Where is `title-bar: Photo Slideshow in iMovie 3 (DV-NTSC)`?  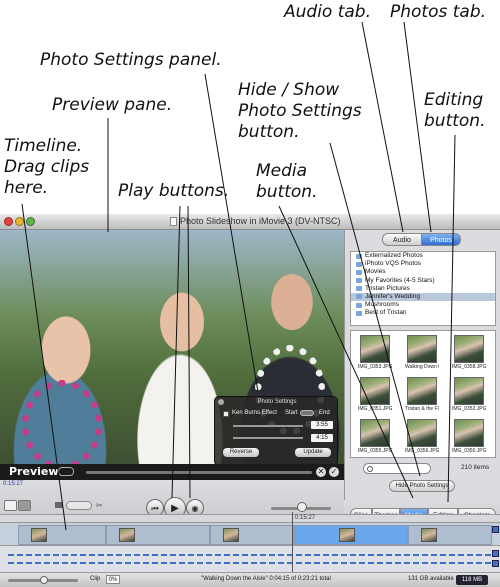
title-bar: Photo Slideshow in iMovie 3 (DV-NTSC) is located at coordinates (250, 222).